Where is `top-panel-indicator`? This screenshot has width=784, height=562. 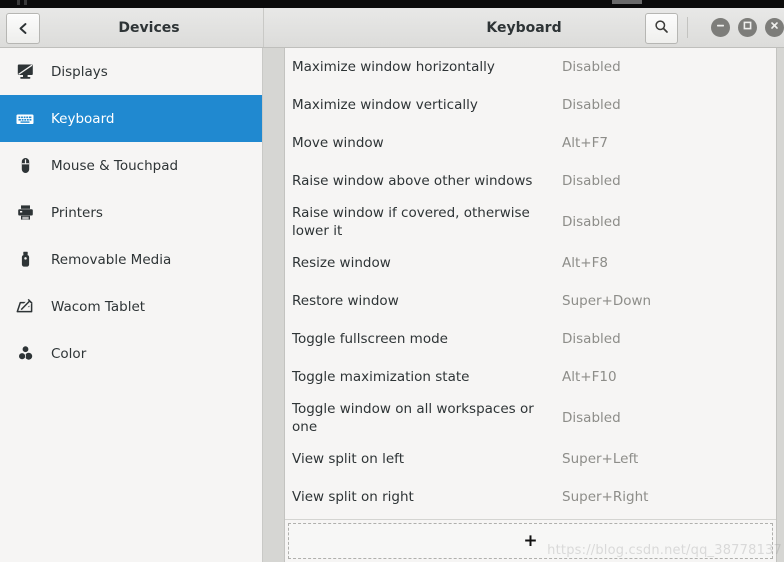
top-panel-indicator is located at coordinates (627, 2).